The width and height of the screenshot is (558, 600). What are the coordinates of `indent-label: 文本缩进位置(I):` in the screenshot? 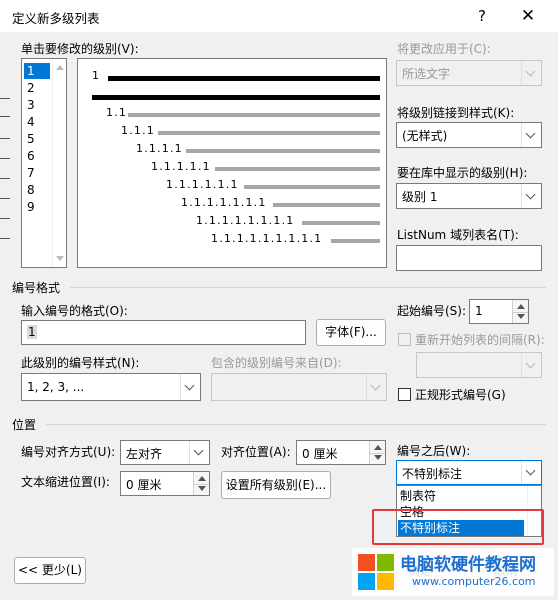 It's located at (65, 482).